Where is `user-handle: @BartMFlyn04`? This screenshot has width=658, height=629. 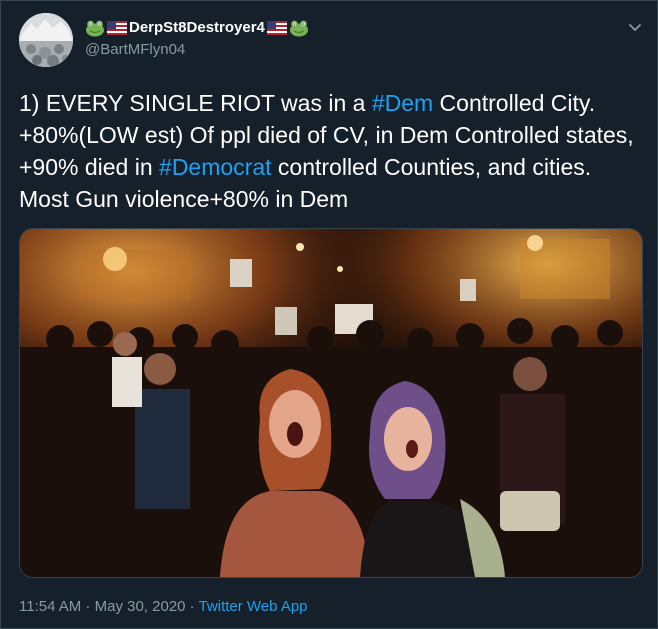 user-handle: @BartMFlyn04 is located at coordinates (135, 50).